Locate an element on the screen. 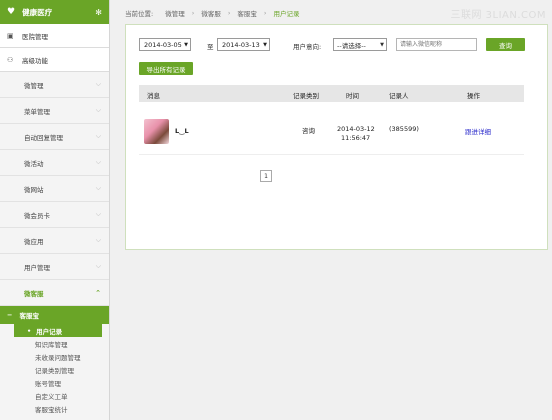  brand-bar: ♥ 健康医疗 ✻ is located at coordinates (54, 12).